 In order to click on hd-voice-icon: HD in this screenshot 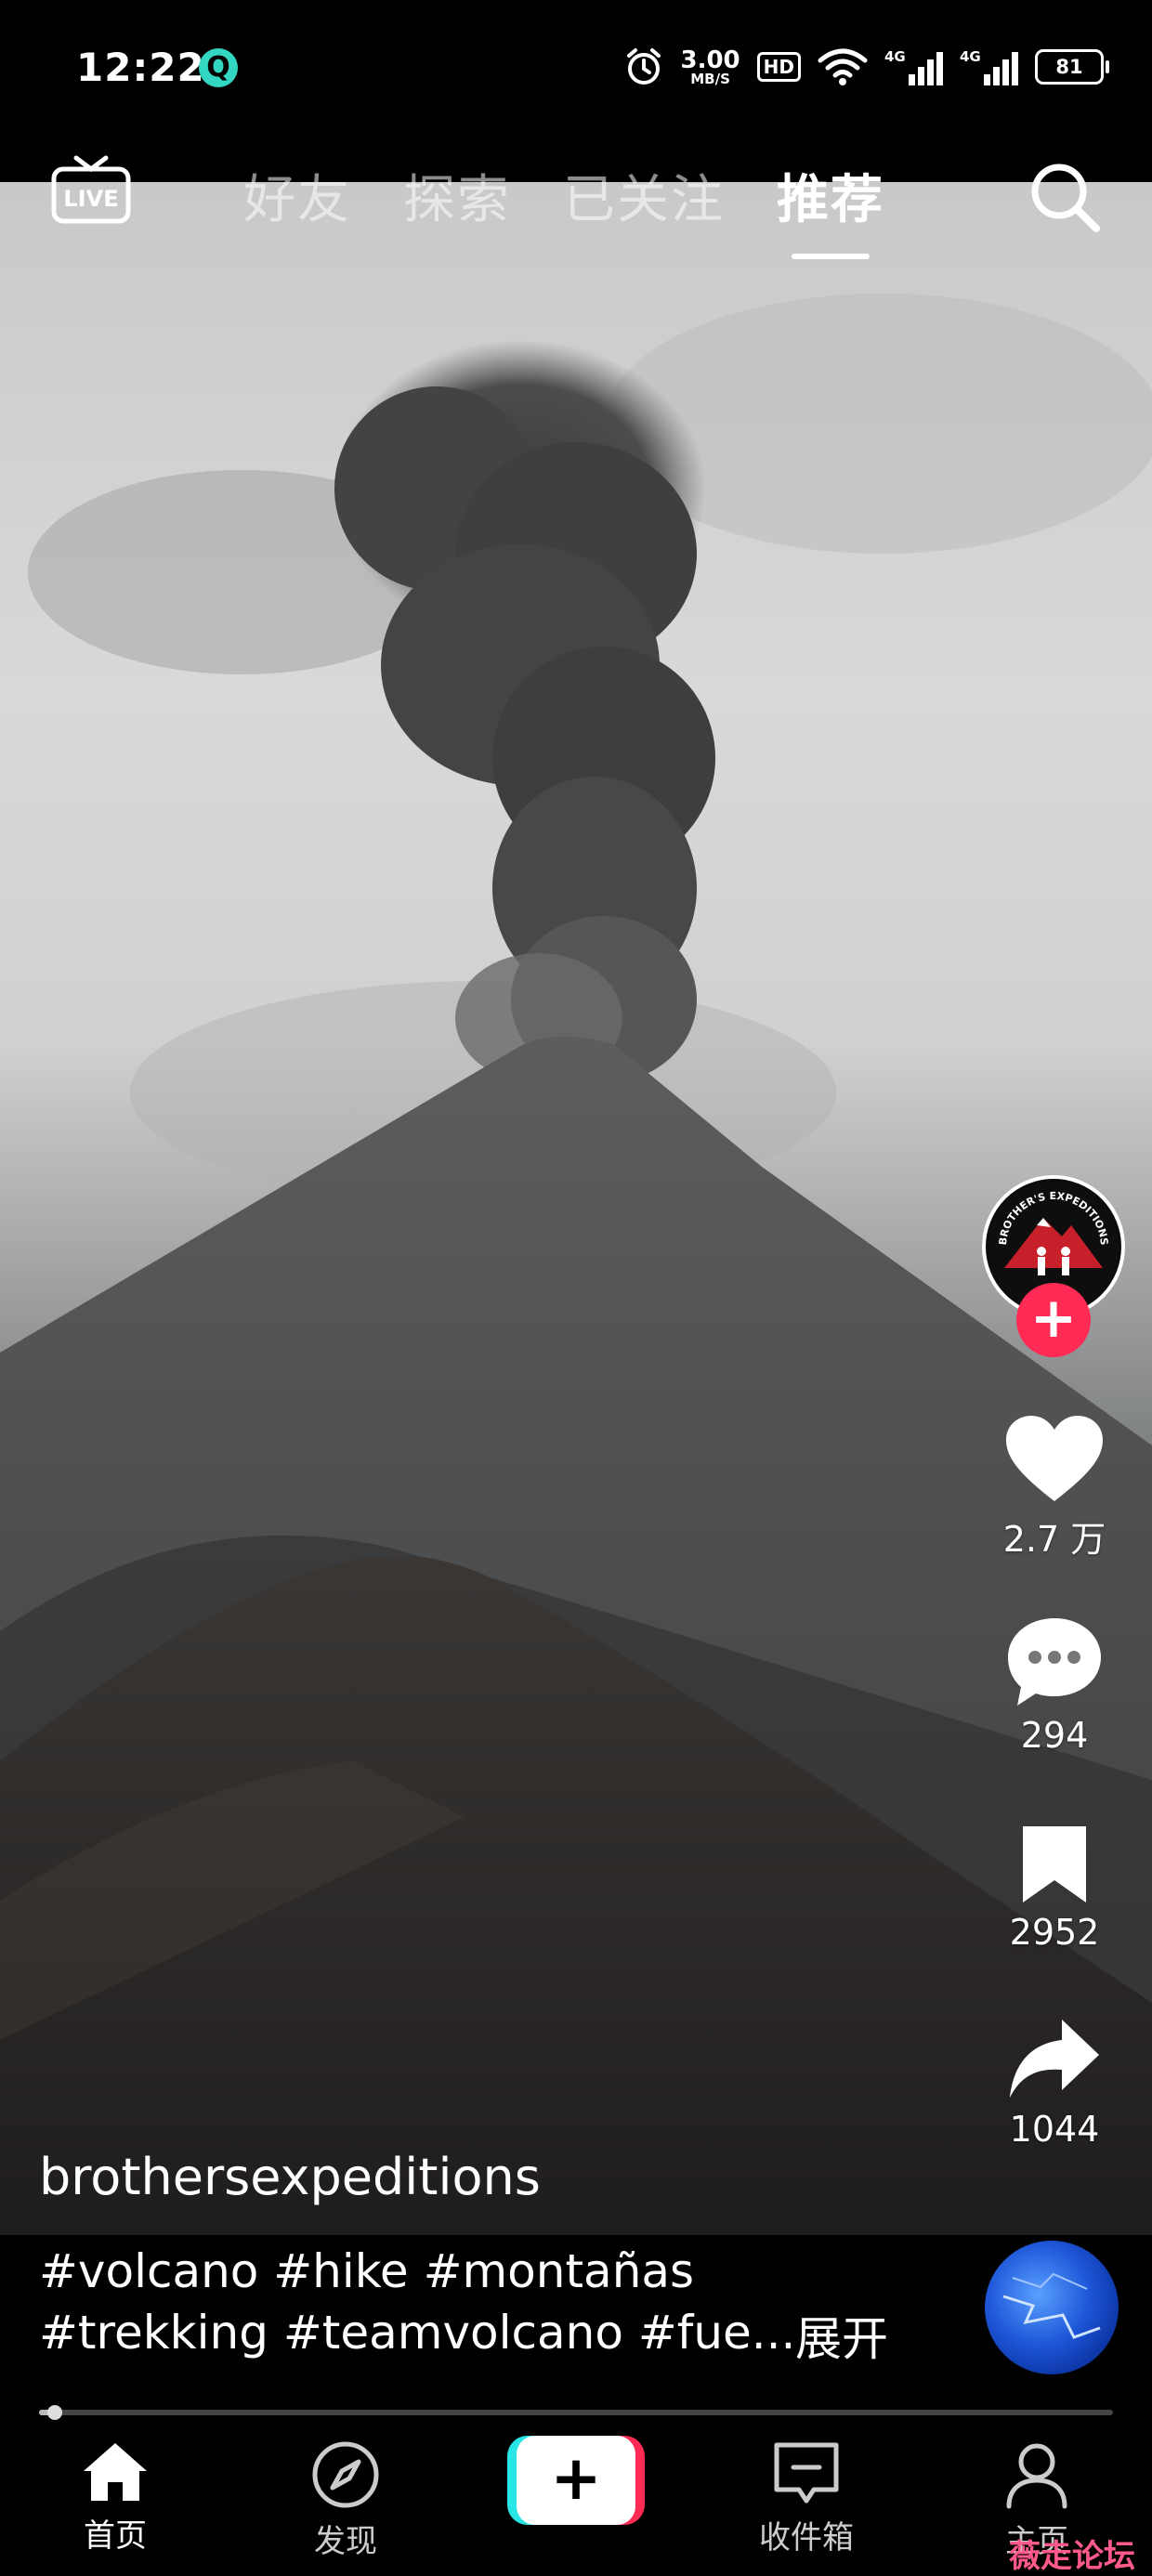, I will do `click(778, 67)`.